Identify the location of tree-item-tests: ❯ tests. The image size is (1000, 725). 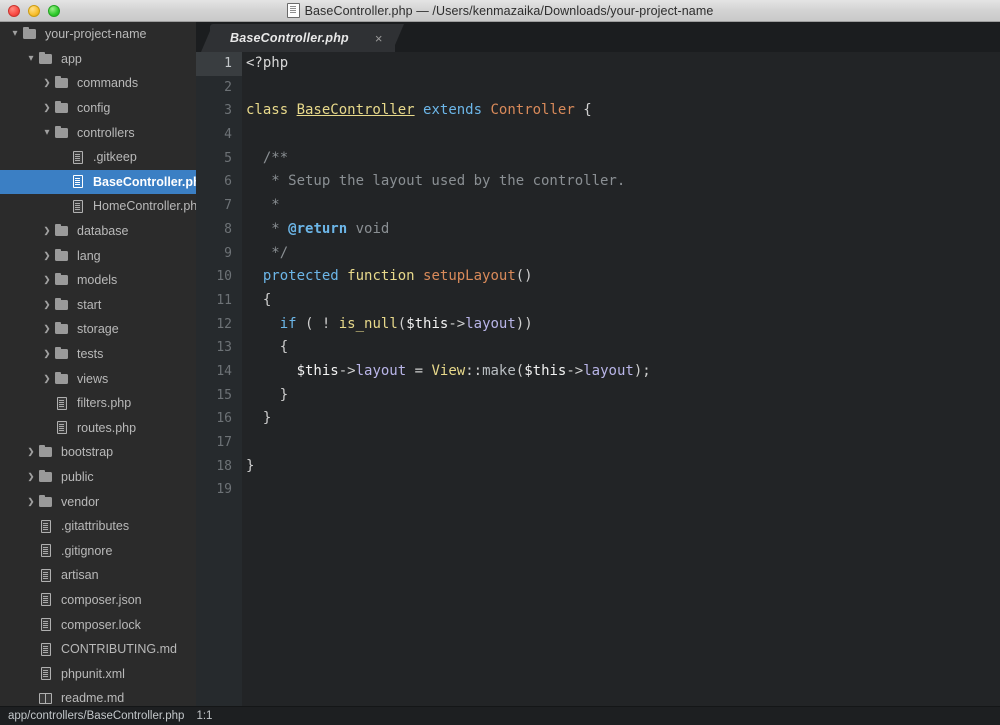
(98, 354).